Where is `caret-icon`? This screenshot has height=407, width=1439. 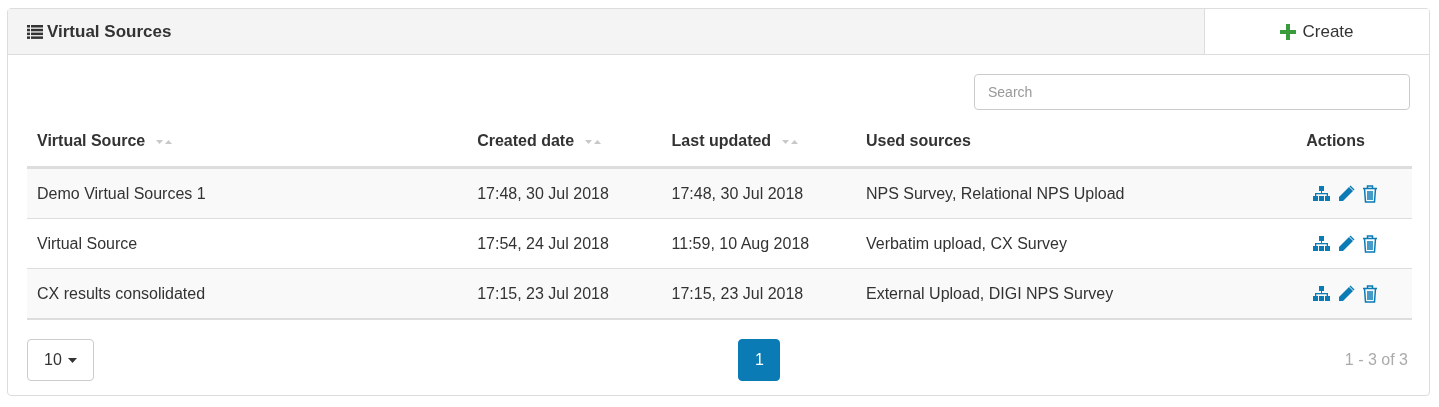
caret-icon is located at coordinates (72, 360).